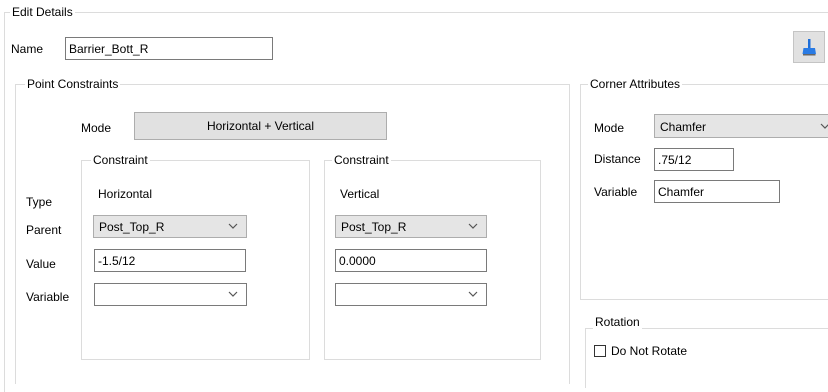  Describe the element at coordinates (27, 49) in the screenshot. I see `name-label: Name` at that location.